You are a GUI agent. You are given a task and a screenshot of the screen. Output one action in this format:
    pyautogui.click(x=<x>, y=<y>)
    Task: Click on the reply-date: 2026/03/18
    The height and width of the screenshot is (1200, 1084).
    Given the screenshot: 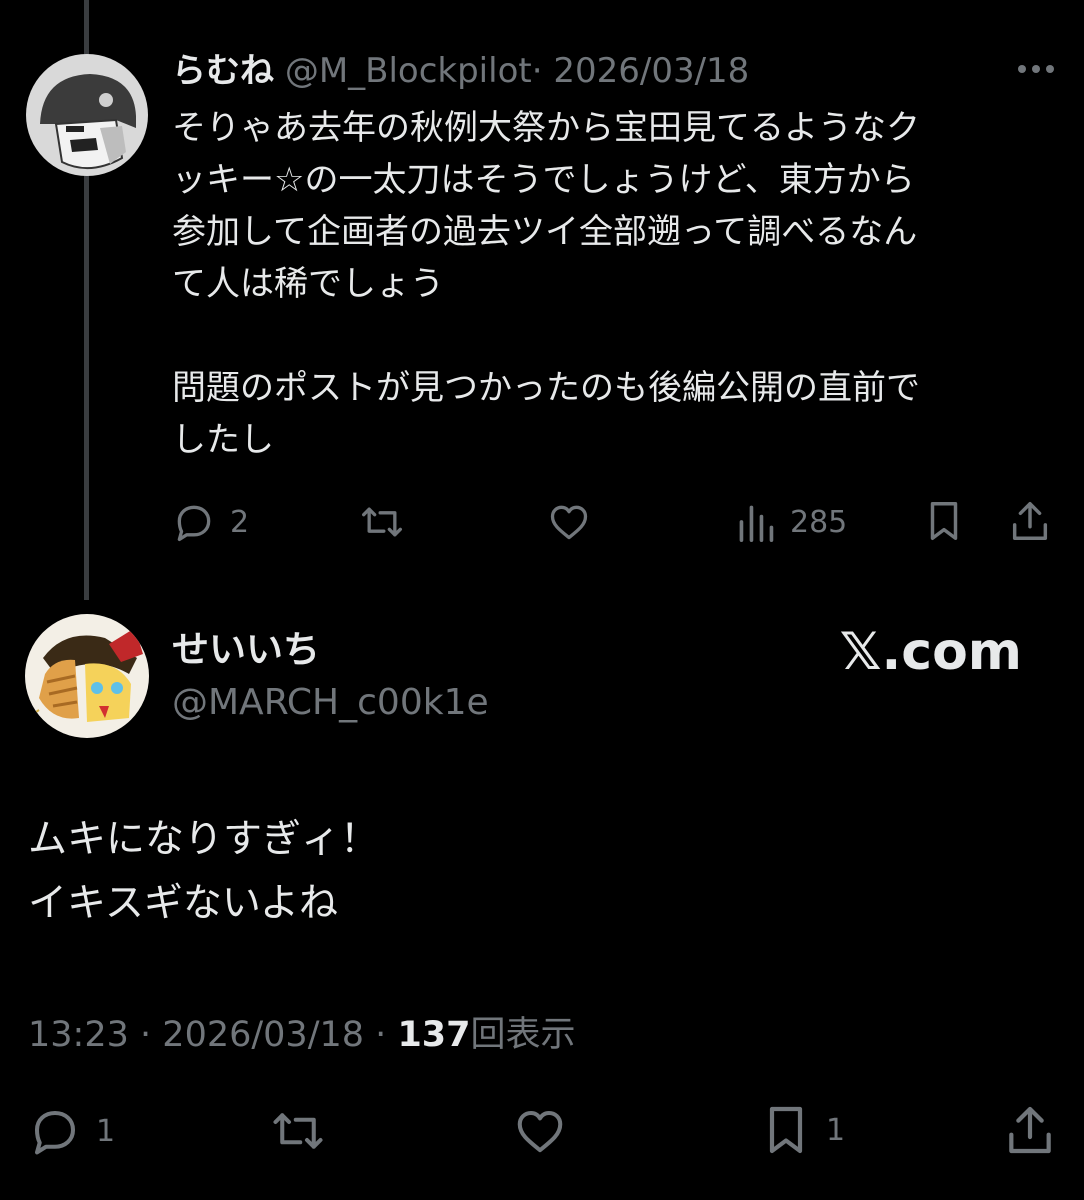 What is the action you would take?
    pyautogui.click(x=651, y=71)
    